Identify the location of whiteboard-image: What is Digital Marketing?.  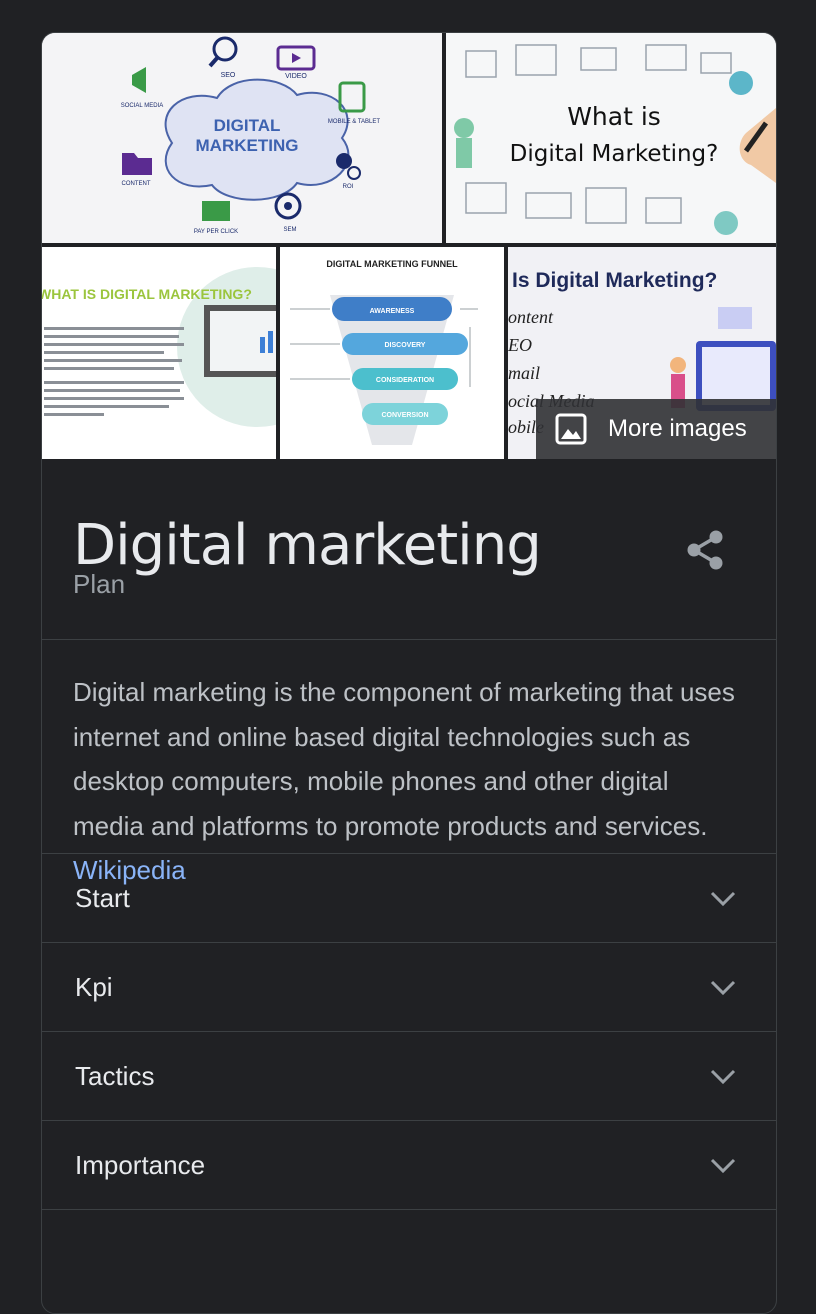
(611, 138).